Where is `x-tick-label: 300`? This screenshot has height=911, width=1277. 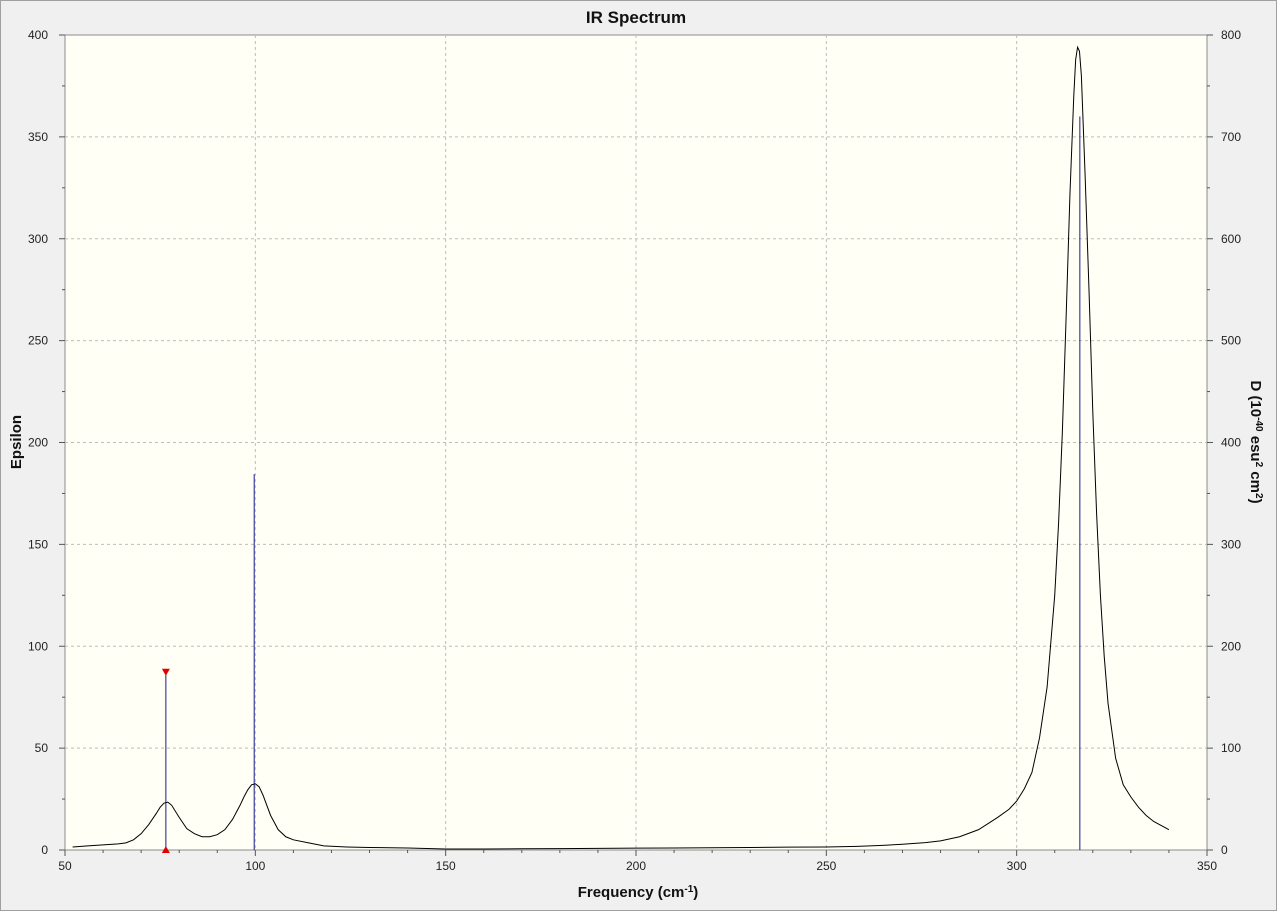
x-tick-label: 300 is located at coordinates (1017, 866).